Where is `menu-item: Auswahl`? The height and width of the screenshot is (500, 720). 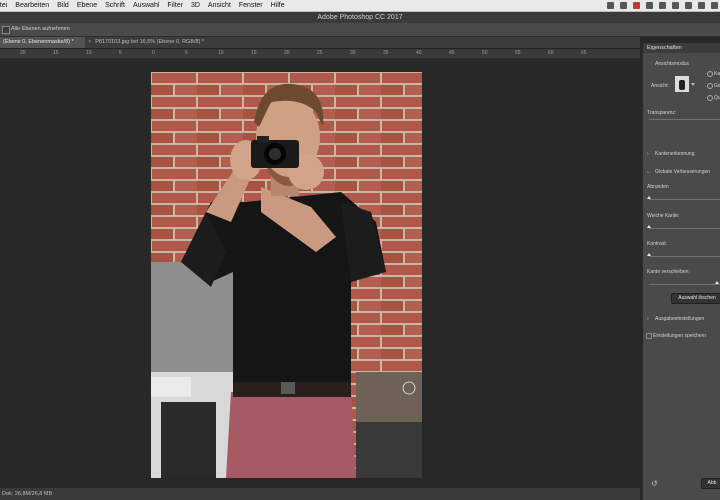
menu-item: Auswahl is located at coordinates (146, 5).